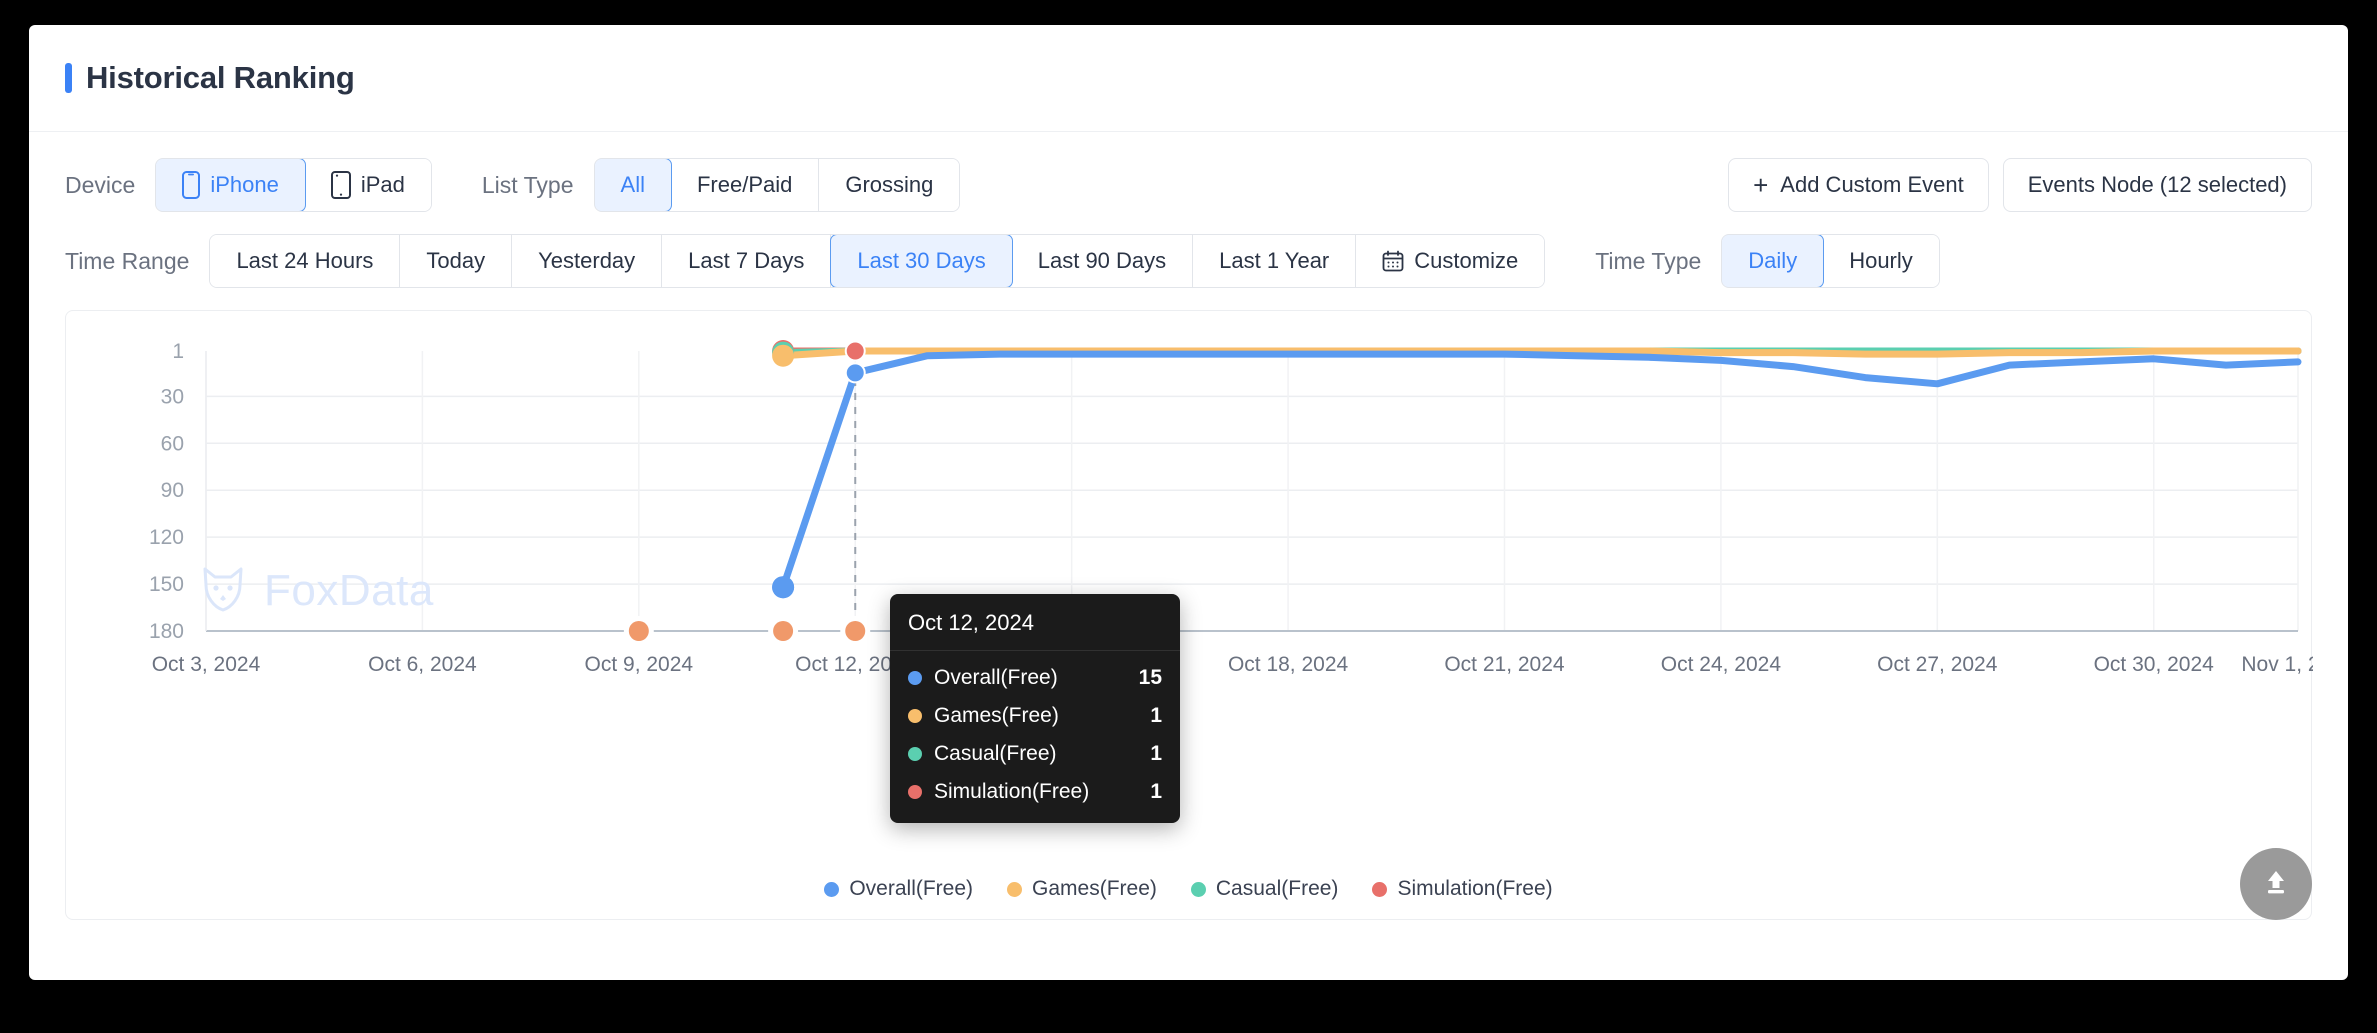 The width and height of the screenshot is (2377, 1033). What do you see at coordinates (1393, 261) in the screenshot?
I see `calendar-icon` at bounding box center [1393, 261].